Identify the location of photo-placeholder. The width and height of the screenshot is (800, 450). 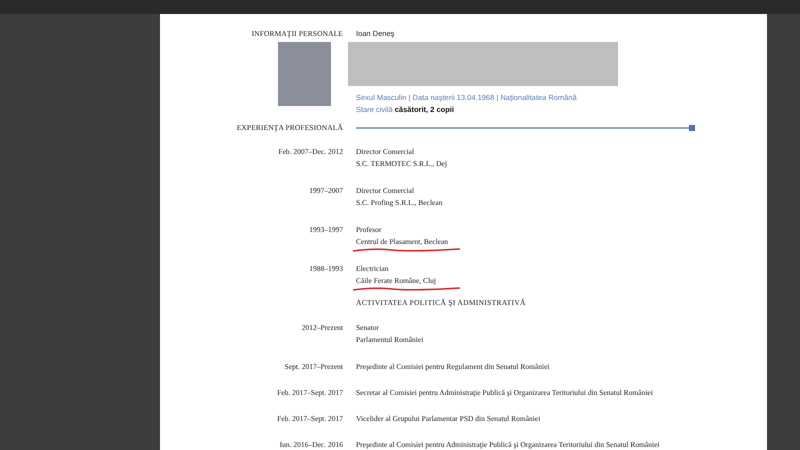
(304, 74).